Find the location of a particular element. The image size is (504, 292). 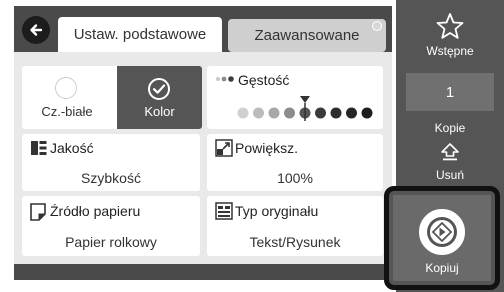

color-mode-card: Cz.-białe Kolor is located at coordinates (112, 97).